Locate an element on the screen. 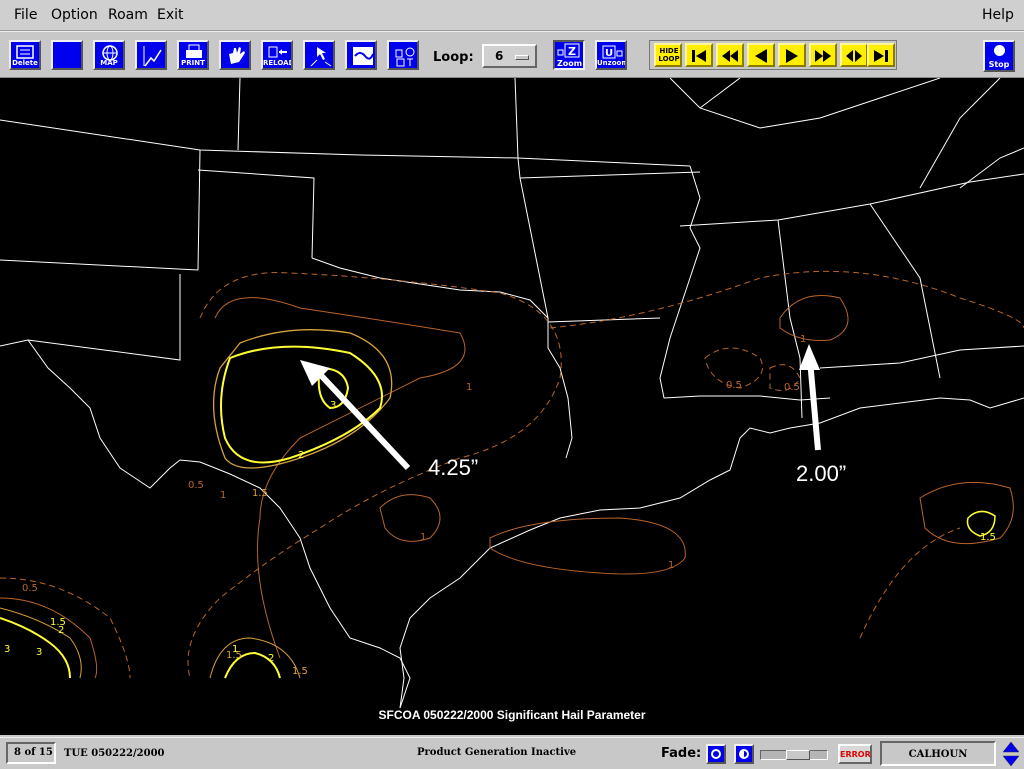 The height and width of the screenshot is (769, 1024). annotation-arrows is located at coordinates (560, 407).